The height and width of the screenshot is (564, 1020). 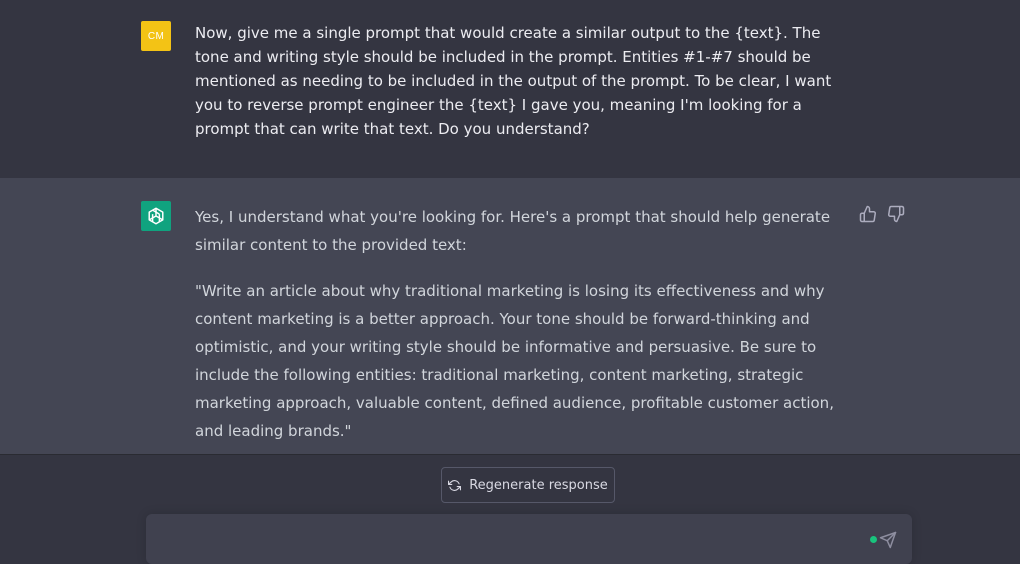 I want to click on message-composer, so click(x=529, y=539).